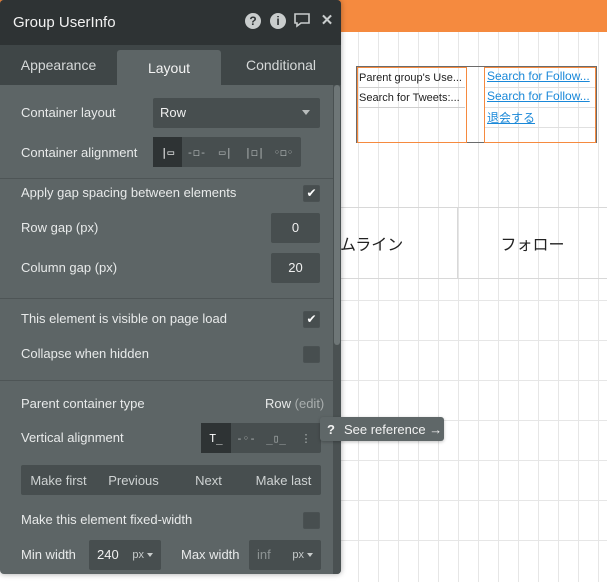 This screenshot has height=582, width=607. Describe the element at coordinates (253, 21) in the screenshot. I see `question-circle-icon: ?` at that location.